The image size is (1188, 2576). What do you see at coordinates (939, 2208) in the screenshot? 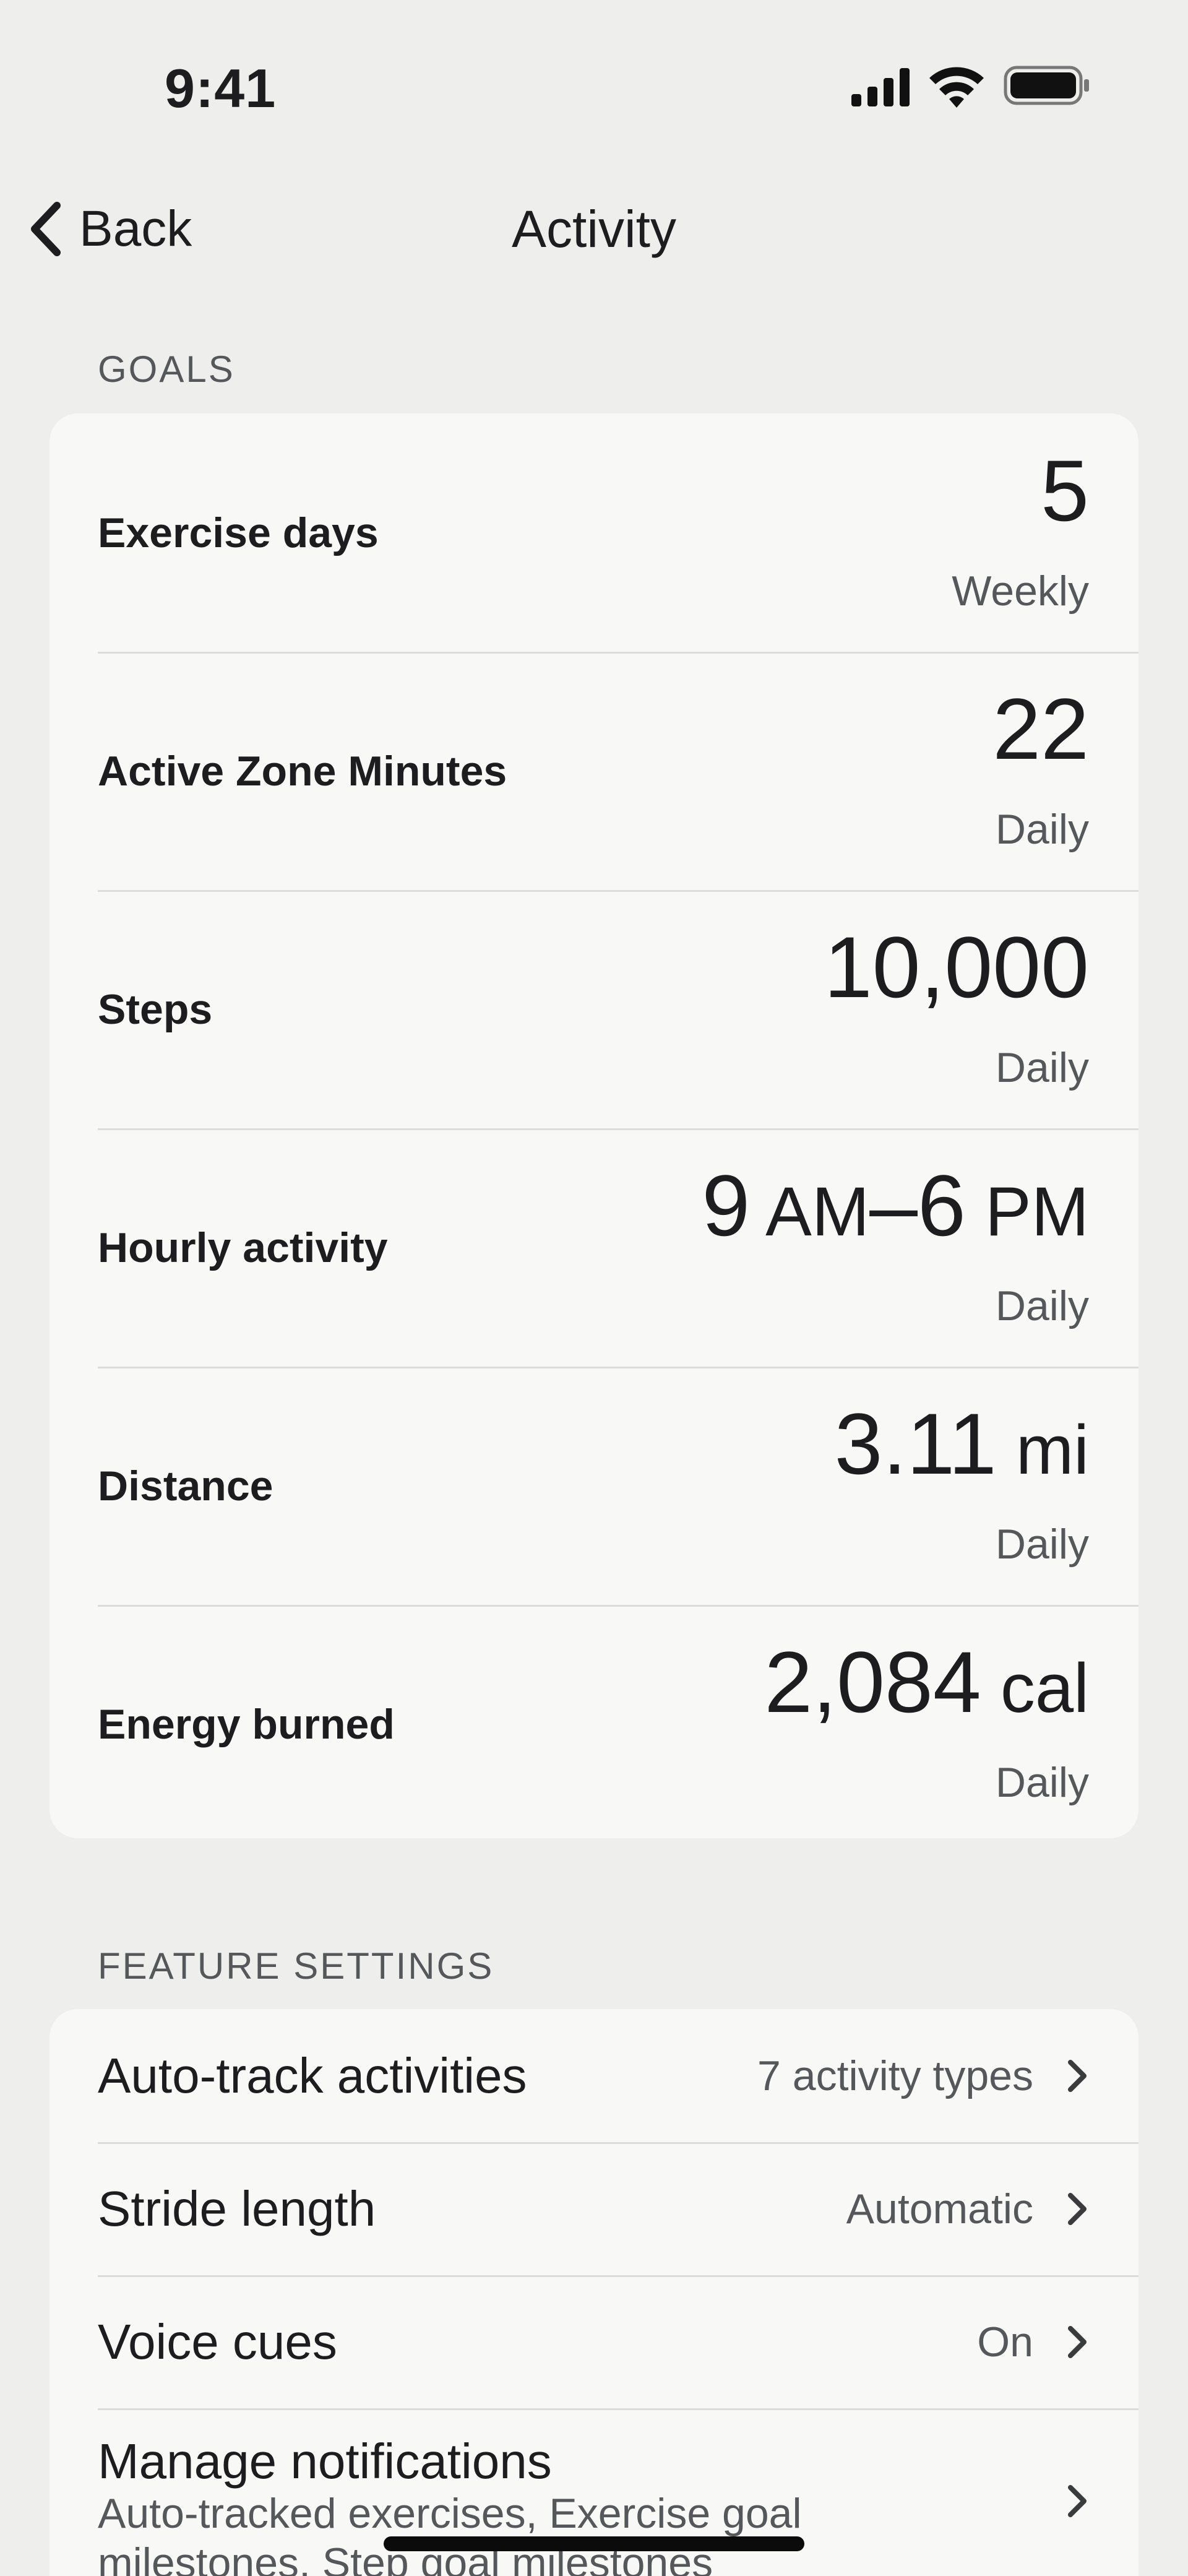
I see `feature-value: Automatic` at bounding box center [939, 2208].